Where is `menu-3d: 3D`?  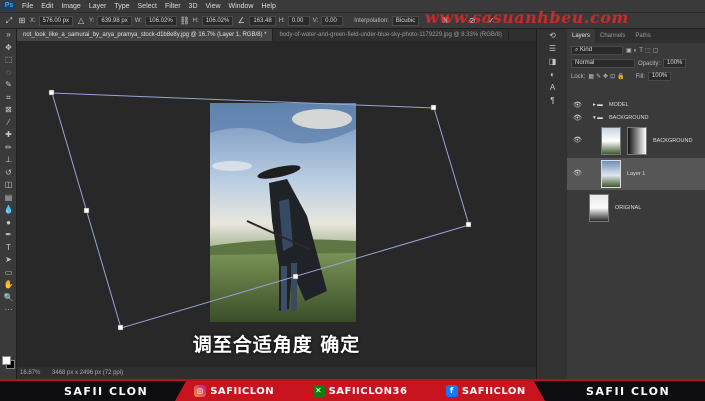 menu-3d: 3D is located at coordinates (193, 6).